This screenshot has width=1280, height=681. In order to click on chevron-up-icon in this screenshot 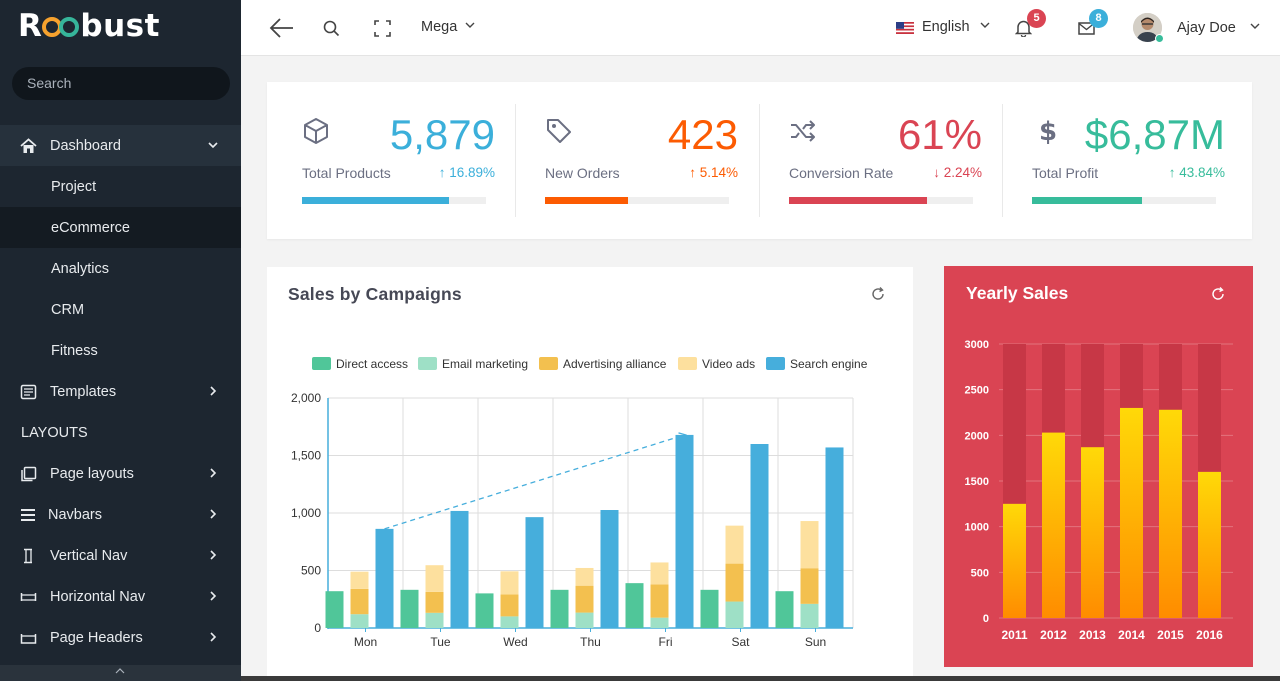, I will do `click(120, 671)`.